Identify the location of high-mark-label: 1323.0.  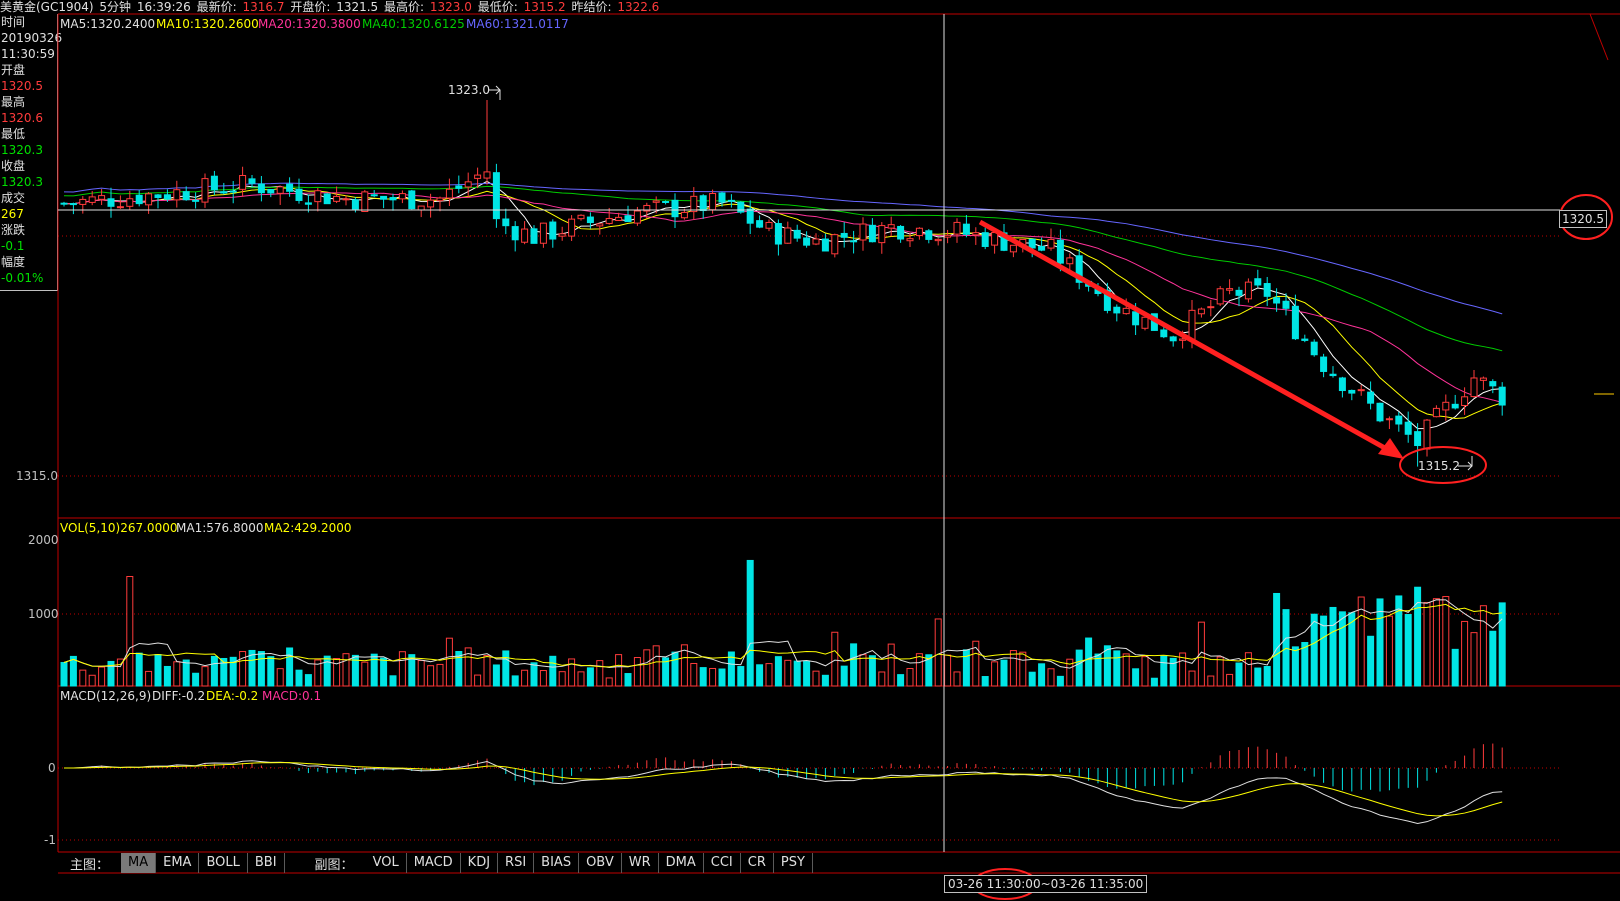
(469, 90).